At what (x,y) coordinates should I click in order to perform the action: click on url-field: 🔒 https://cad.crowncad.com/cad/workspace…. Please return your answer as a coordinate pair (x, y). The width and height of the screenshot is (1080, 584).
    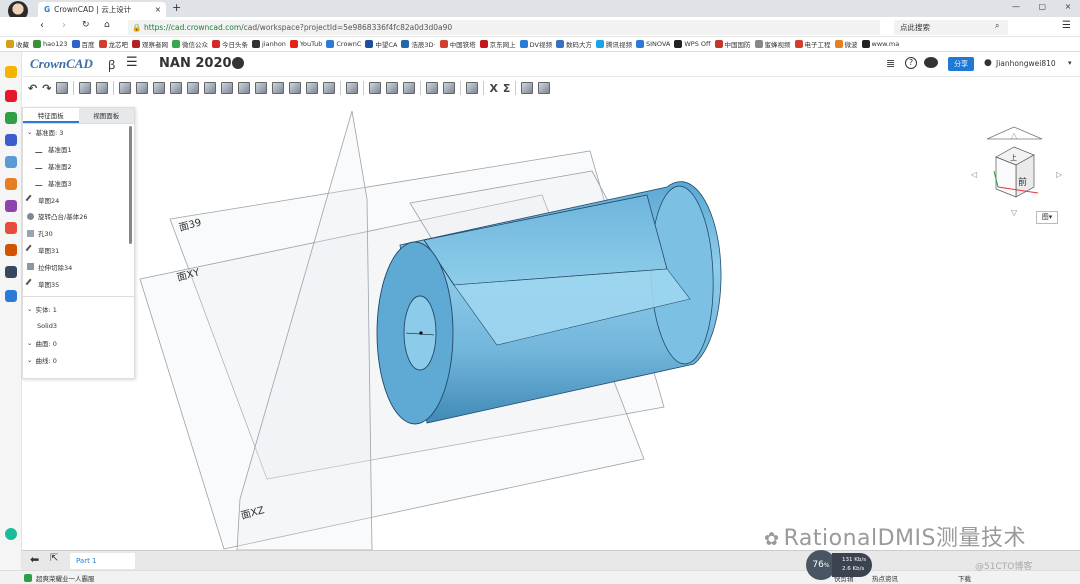
    Looking at the image, I should click on (504, 27).